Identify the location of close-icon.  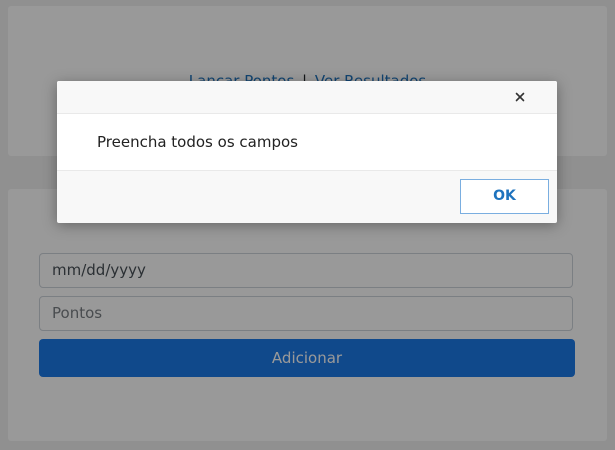
(520, 97).